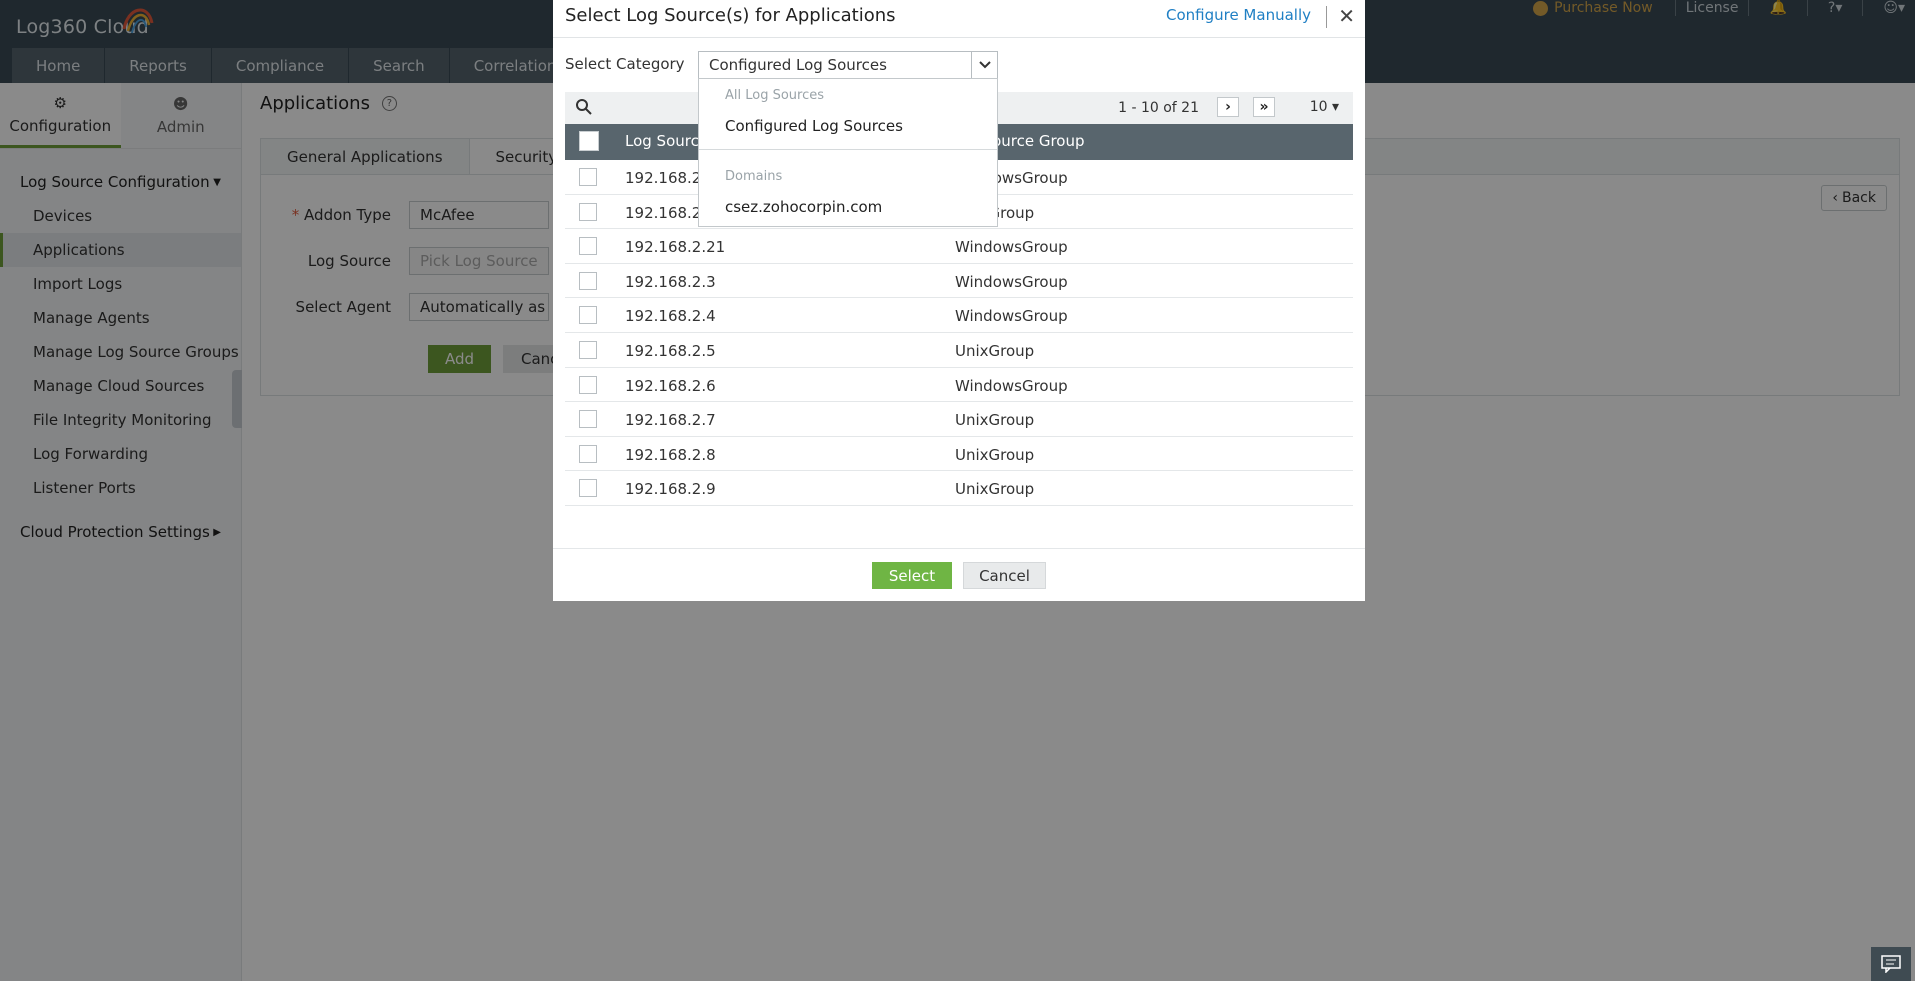  Describe the element at coordinates (730, 15) in the screenshot. I see `dialog-title: Select Log Source(s) for Applications` at that location.